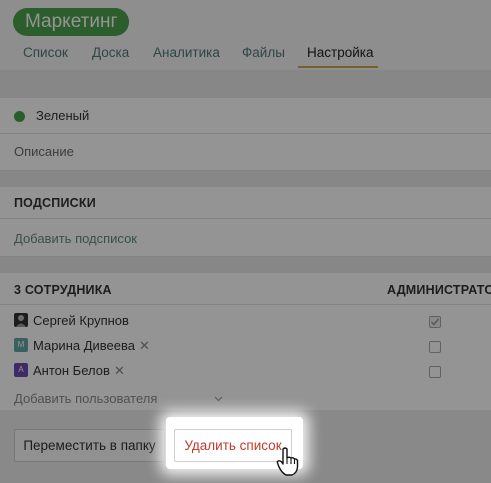 This screenshot has width=491, height=483. Describe the element at coordinates (85, 399) in the screenshot. I see `add-user-field: Добавить пользователя` at that location.